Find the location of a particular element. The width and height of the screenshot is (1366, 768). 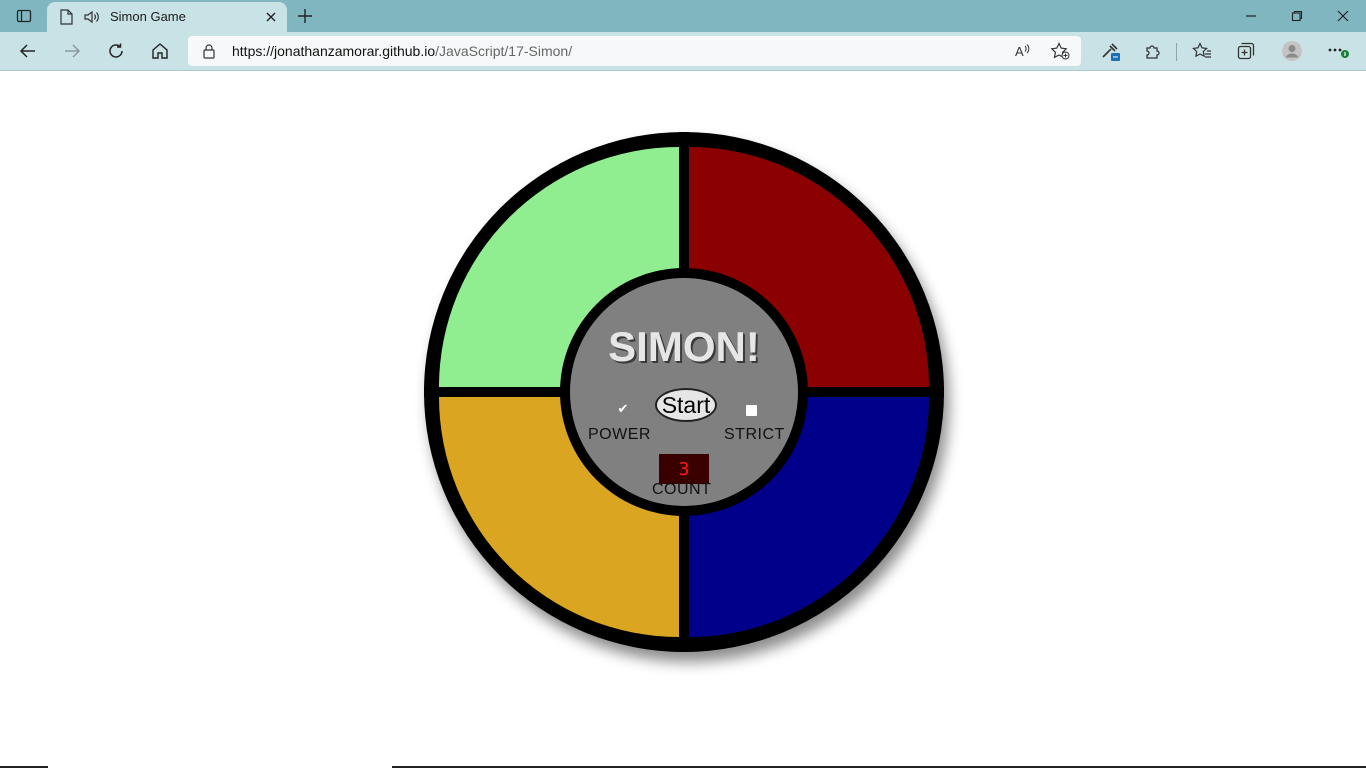

collections-icon is located at coordinates (1246, 51).